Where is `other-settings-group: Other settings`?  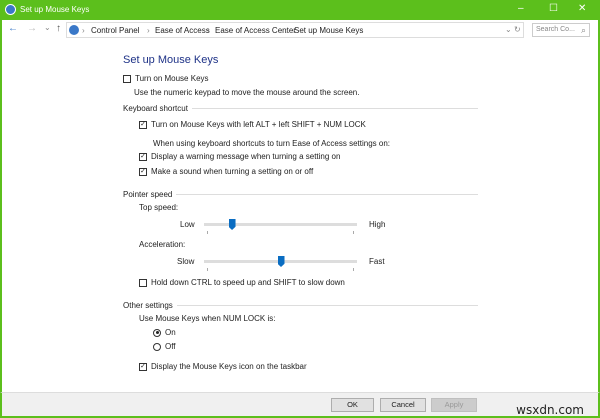 other-settings-group: Other settings is located at coordinates (300, 305).